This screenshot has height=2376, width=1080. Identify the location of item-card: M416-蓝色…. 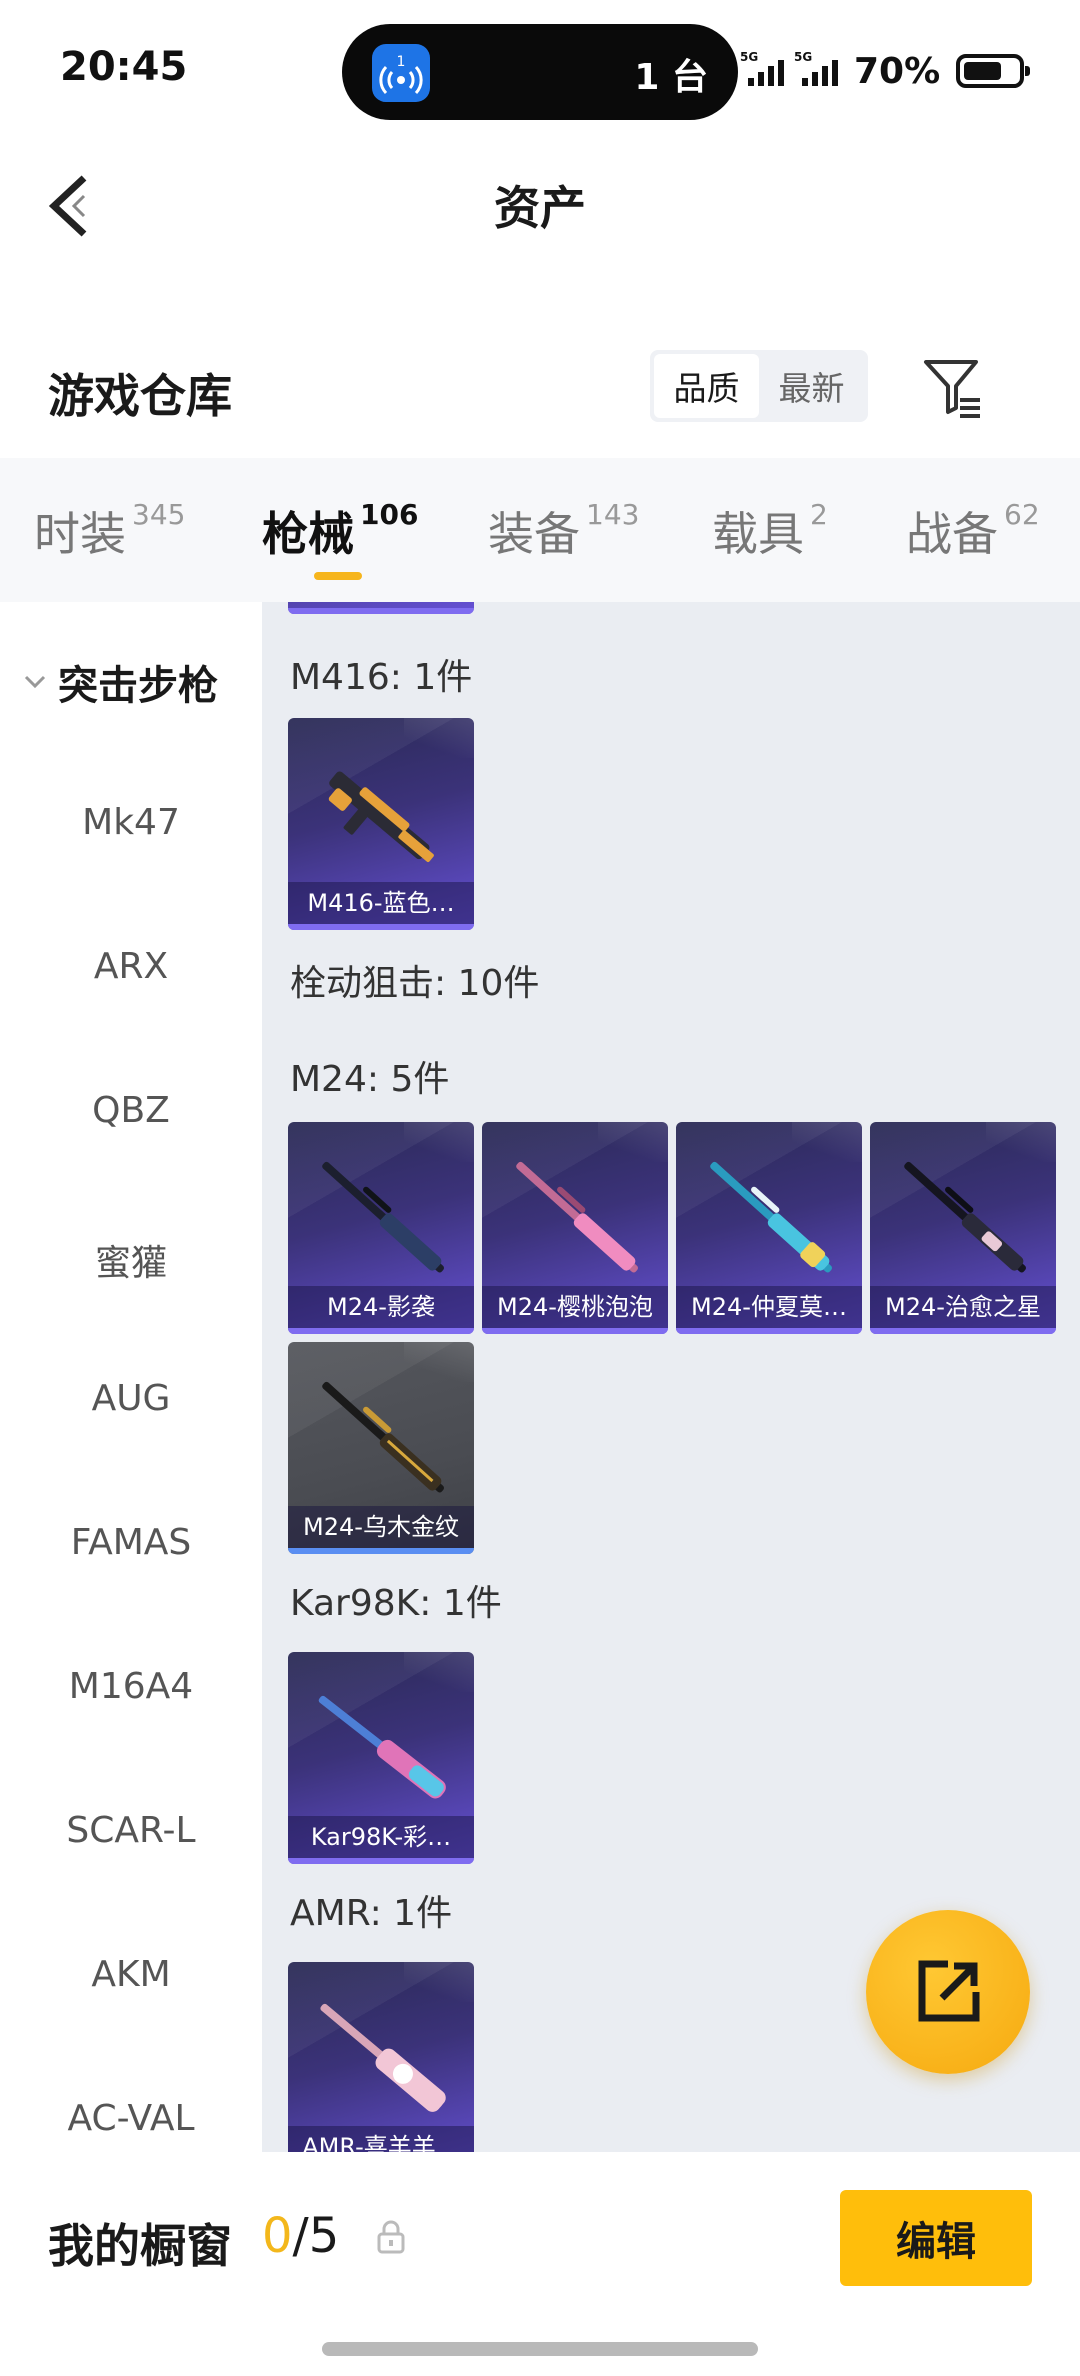
(381, 824).